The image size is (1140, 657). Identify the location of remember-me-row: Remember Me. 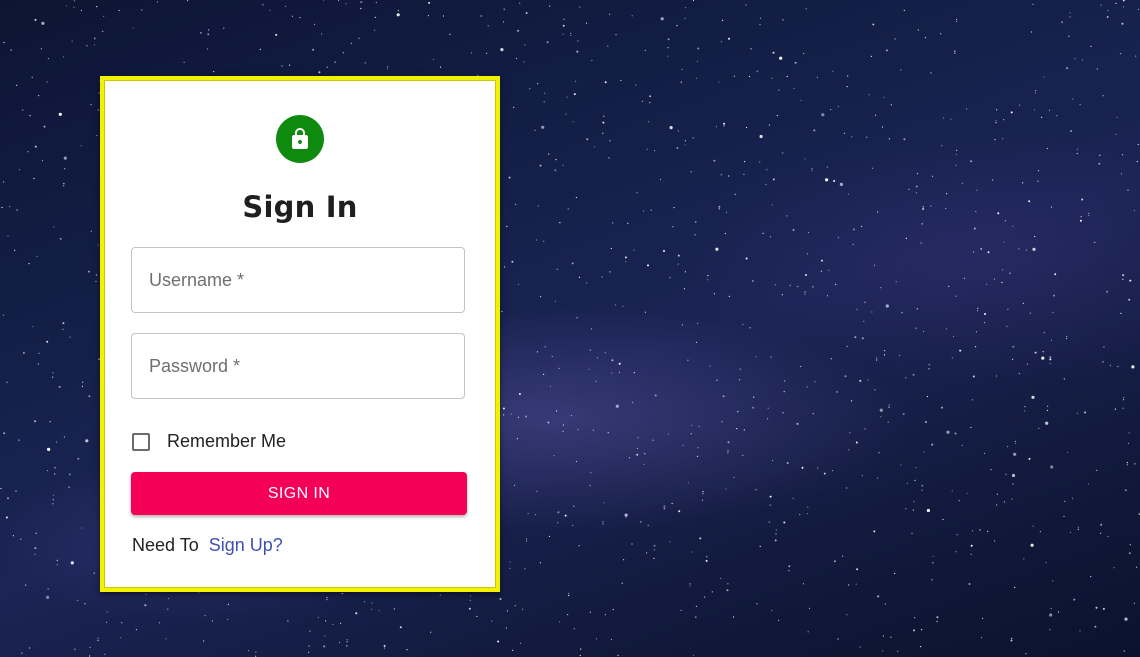
(209, 441).